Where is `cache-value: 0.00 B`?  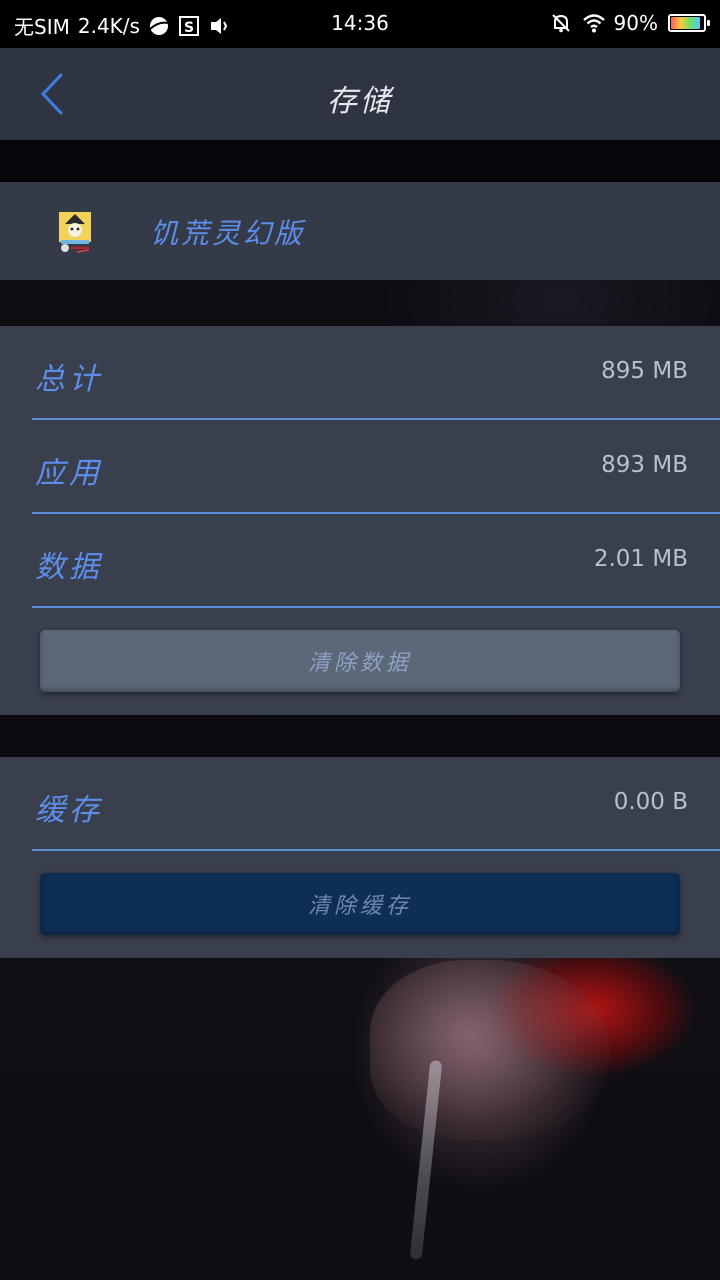
cache-value: 0.00 B is located at coordinates (650, 802).